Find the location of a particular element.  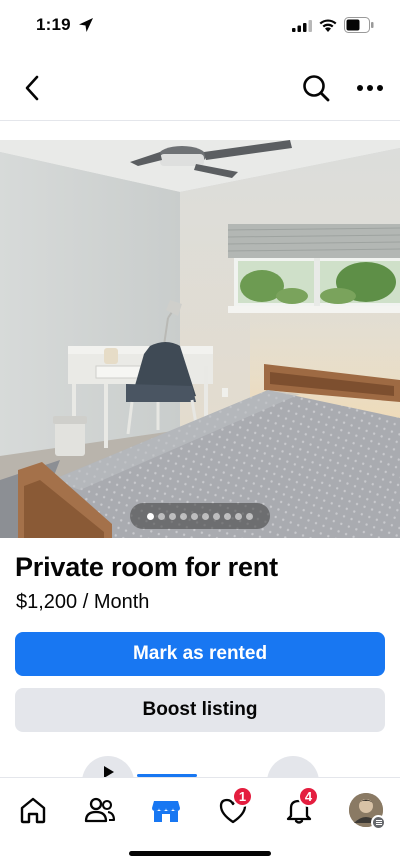

status-time: 1:19 is located at coordinates (53, 24).